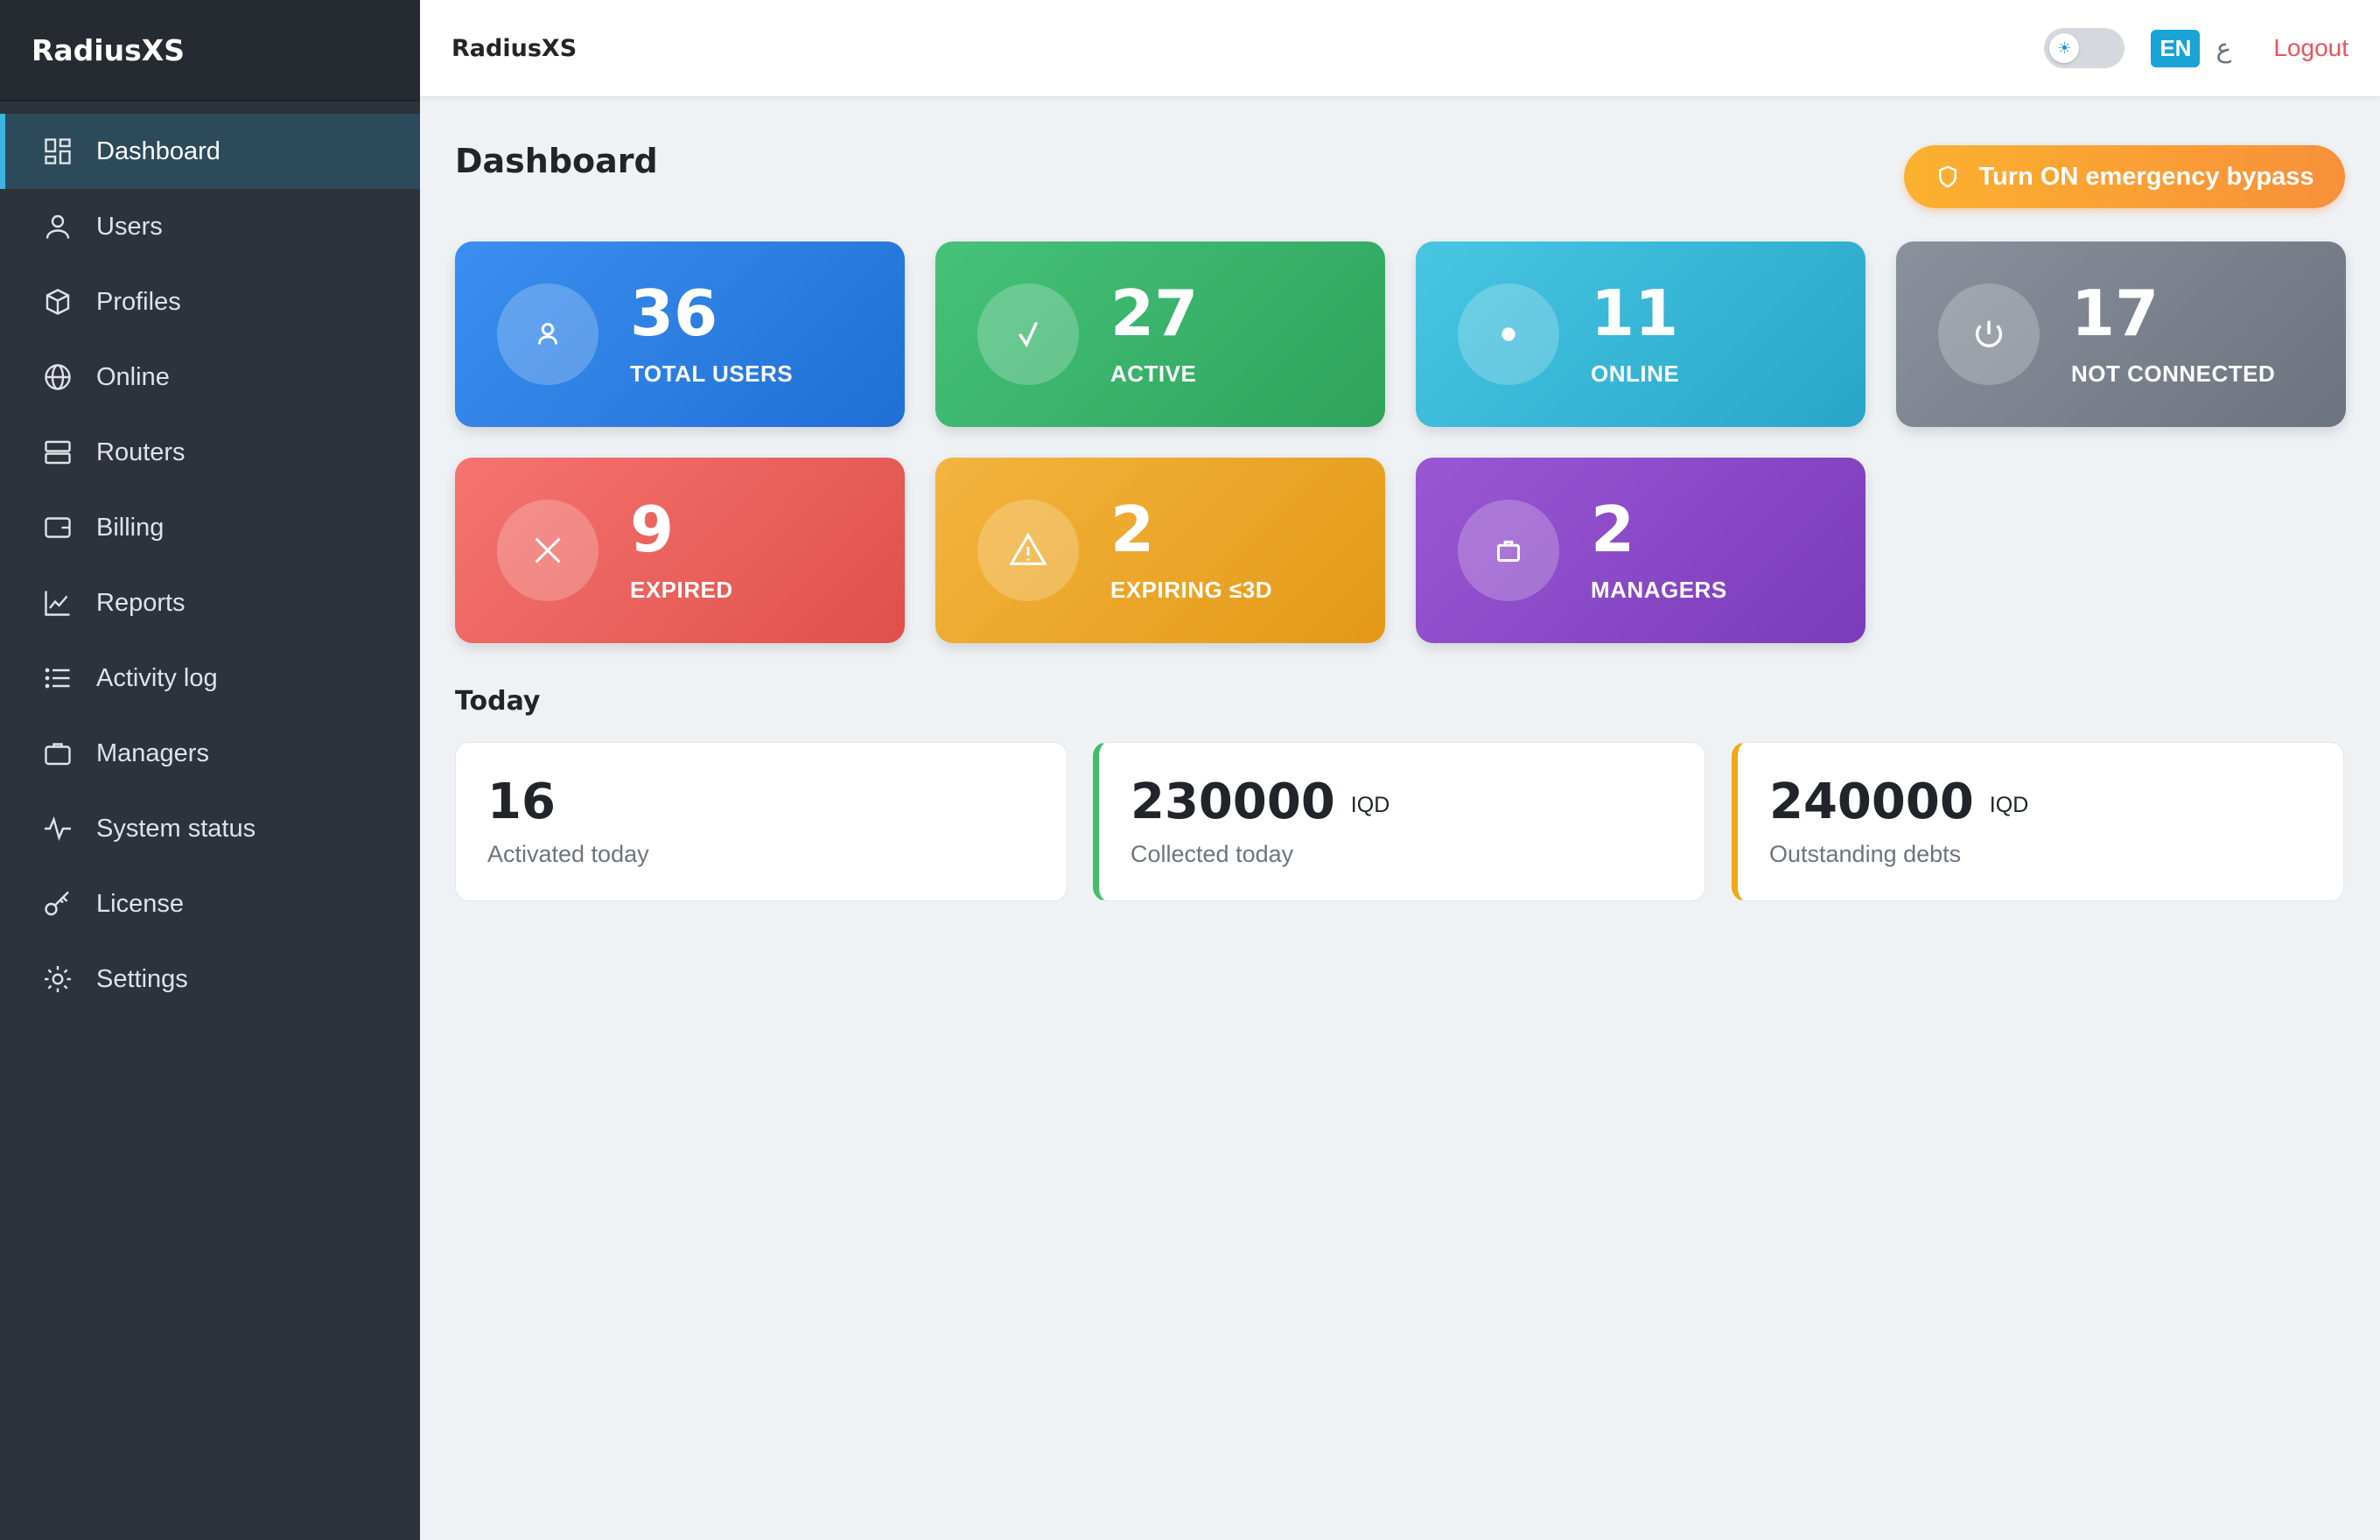 Image resolution: width=2380 pixels, height=1540 pixels. What do you see at coordinates (130, 527) in the screenshot?
I see `sidebar-item-label: Billing` at bounding box center [130, 527].